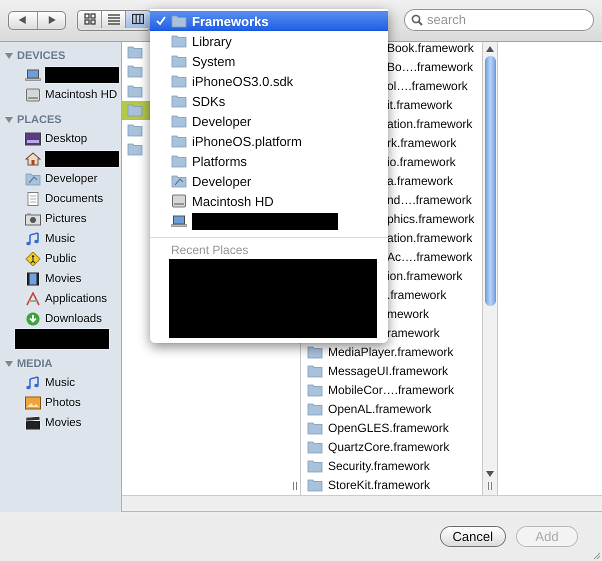 The height and width of the screenshot is (561, 602). What do you see at coordinates (247, 141) in the screenshot?
I see `menu-item-label: iPhoneOS.platform` at bounding box center [247, 141].